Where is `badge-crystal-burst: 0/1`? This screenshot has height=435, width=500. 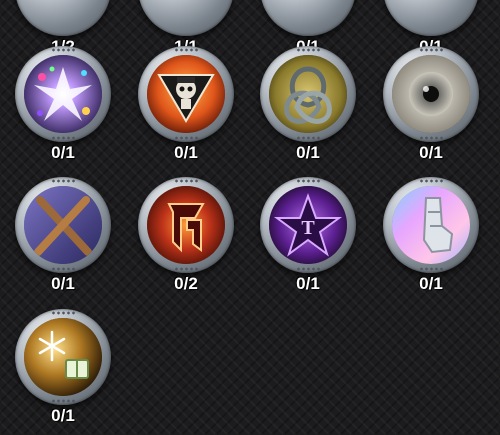 badge-crystal-burst: 0/1 is located at coordinates (63, 104).